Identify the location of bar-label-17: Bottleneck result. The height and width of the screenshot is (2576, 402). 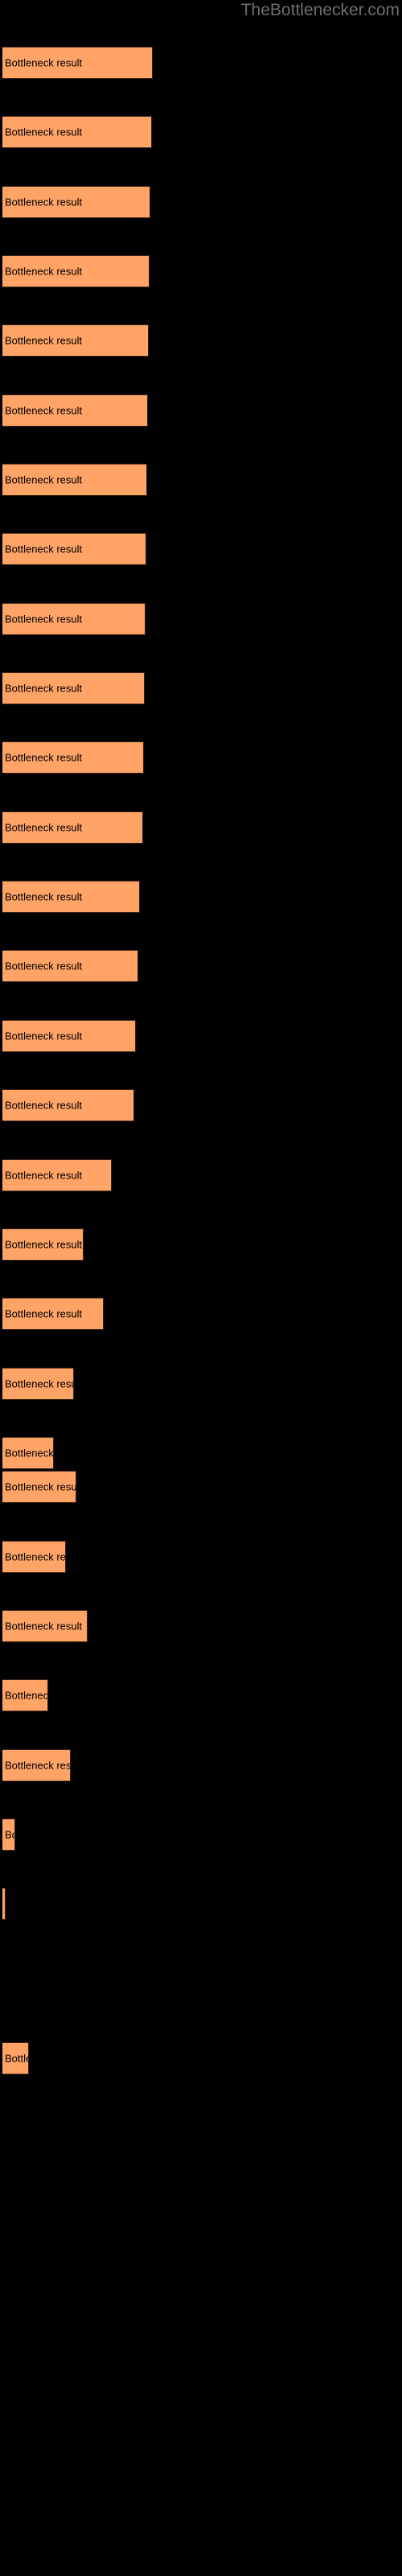
(44, 1175).